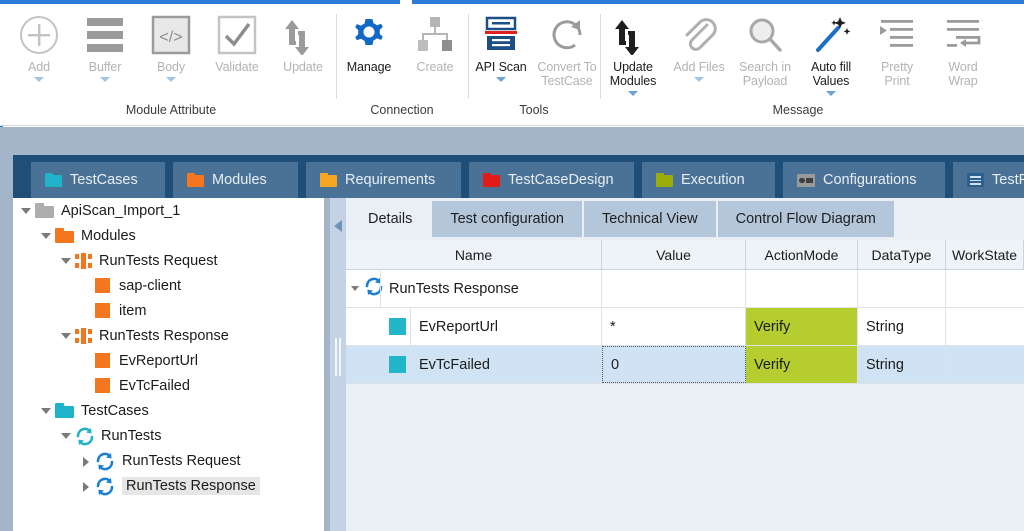 The image size is (1024, 531). What do you see at coordinates (674, 254) in the screenshot?
I see `grid-column-header-value: Value` at bounding box center [674, 254].